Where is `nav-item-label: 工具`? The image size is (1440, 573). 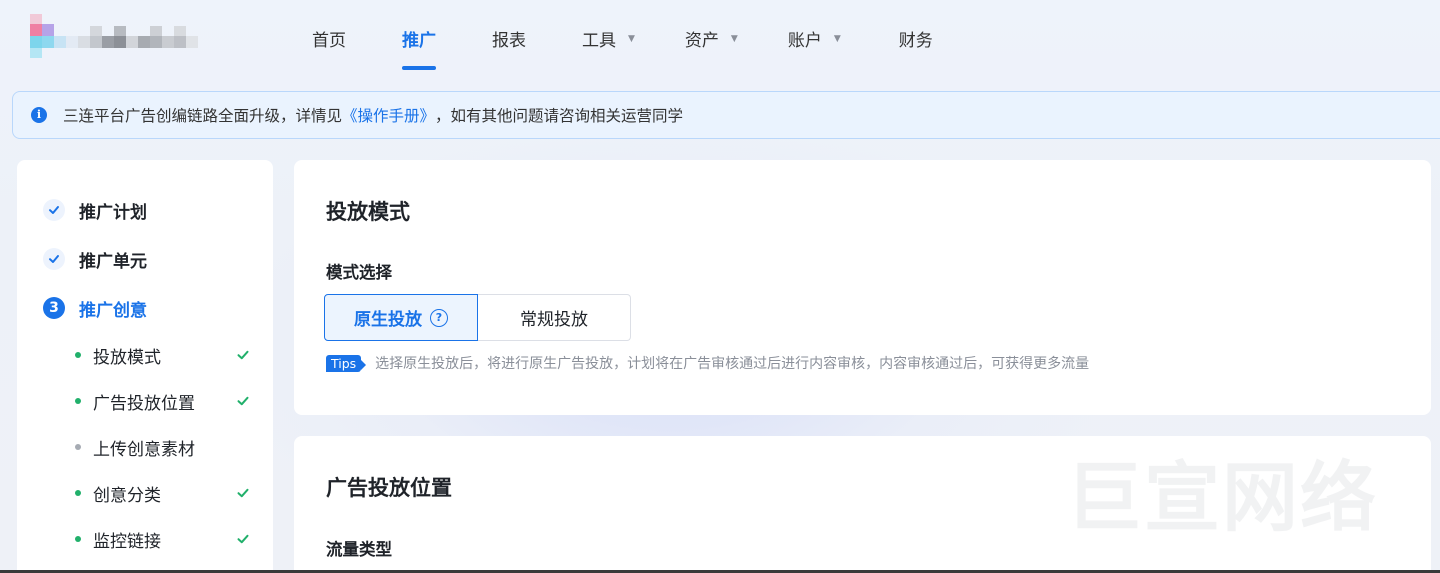
nav-item-label: 工具 is located at coordinates (599, 40).